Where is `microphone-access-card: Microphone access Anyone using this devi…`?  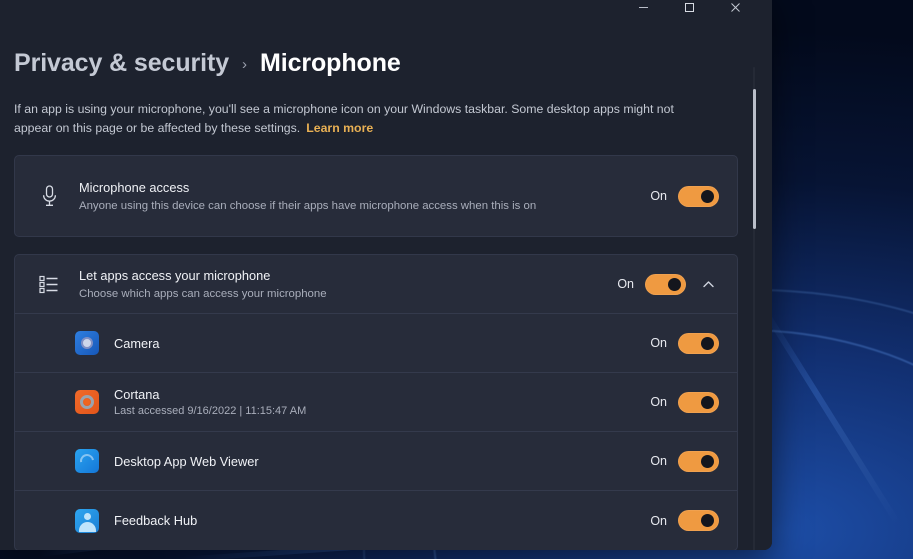 microphone-access-card: Microphone access Anyone using this devi… is located at coordinates (376, 196).